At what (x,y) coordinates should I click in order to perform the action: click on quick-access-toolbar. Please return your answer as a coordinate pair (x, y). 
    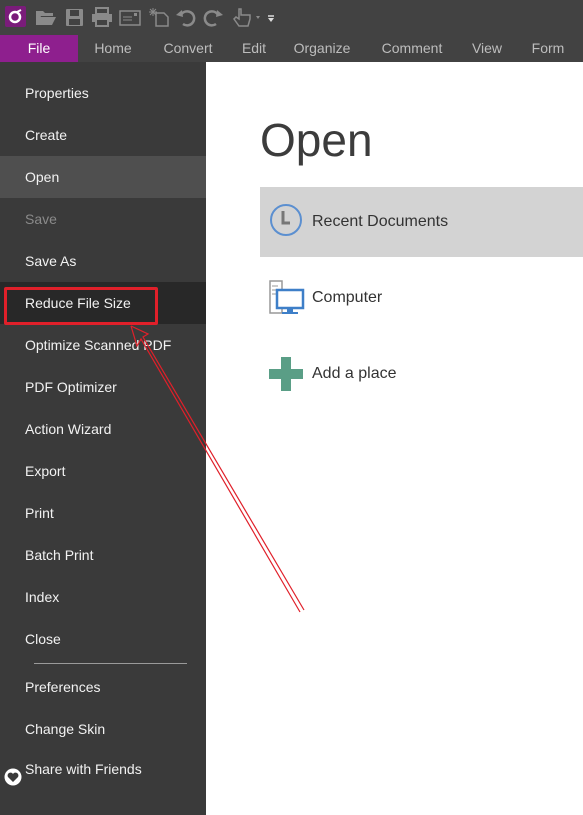
    Looking at the image, I should click on (291, 17).